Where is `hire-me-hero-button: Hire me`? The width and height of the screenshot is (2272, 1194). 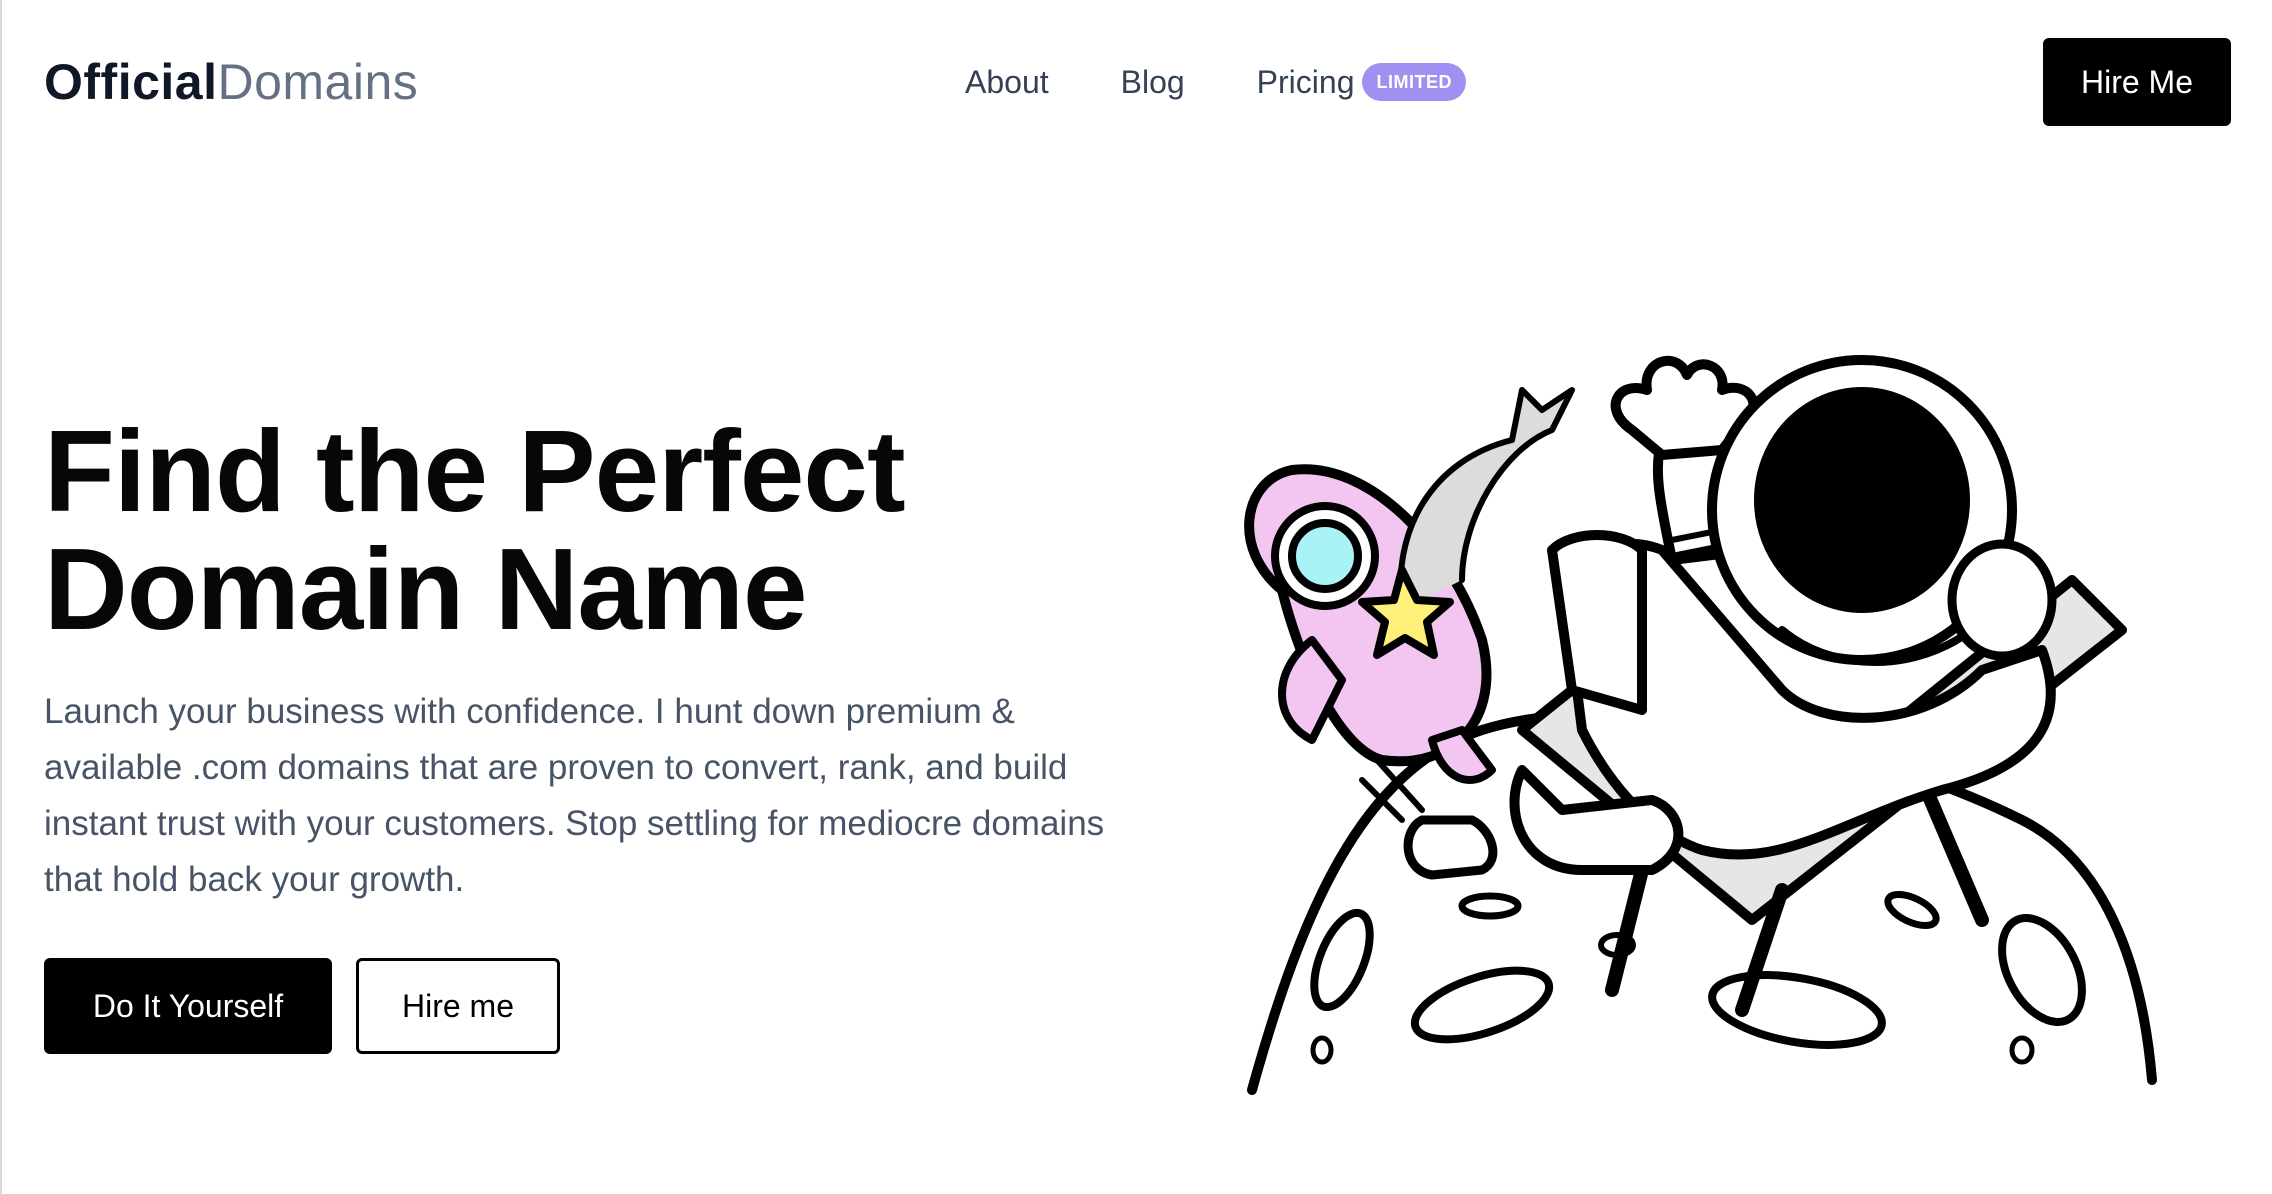 hire-me-hero-button: Hire me is located at coordinates (458, 1006).